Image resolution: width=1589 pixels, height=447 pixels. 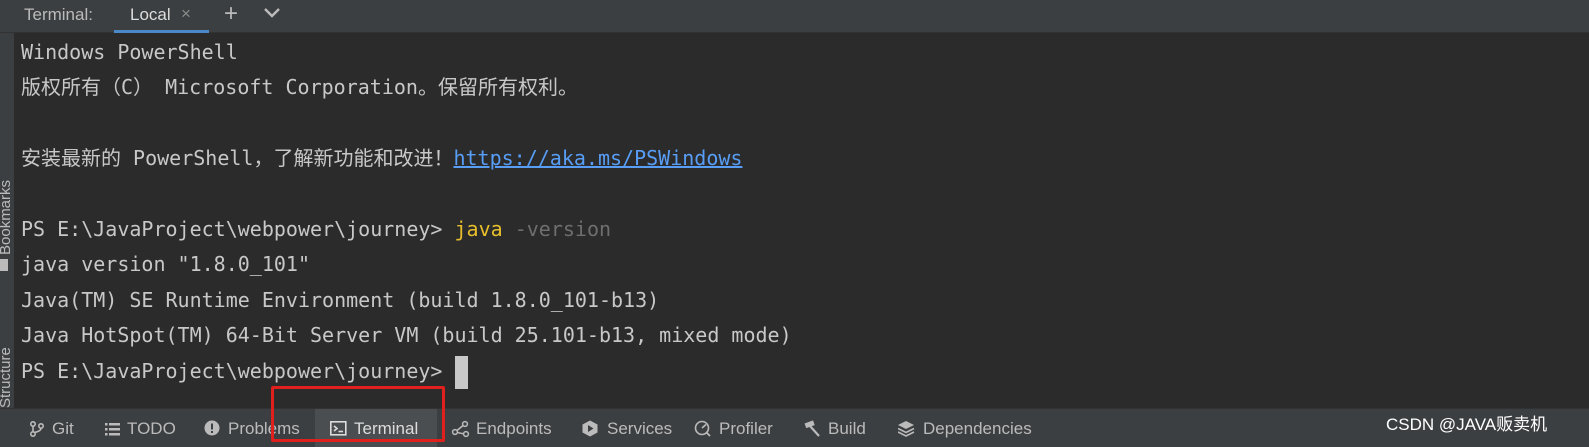 I want to click on list-icon, so click(x=112, y=429).